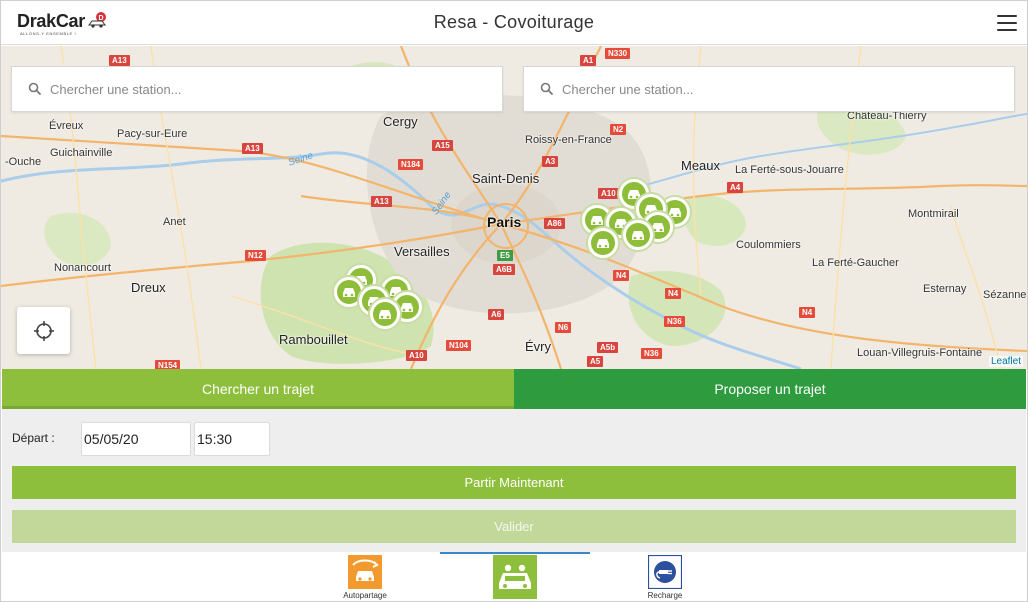  What do you see at coordinates (496, 314) in the screenshot?
I see `road-shield: A6` at bounding box center [496, 314].